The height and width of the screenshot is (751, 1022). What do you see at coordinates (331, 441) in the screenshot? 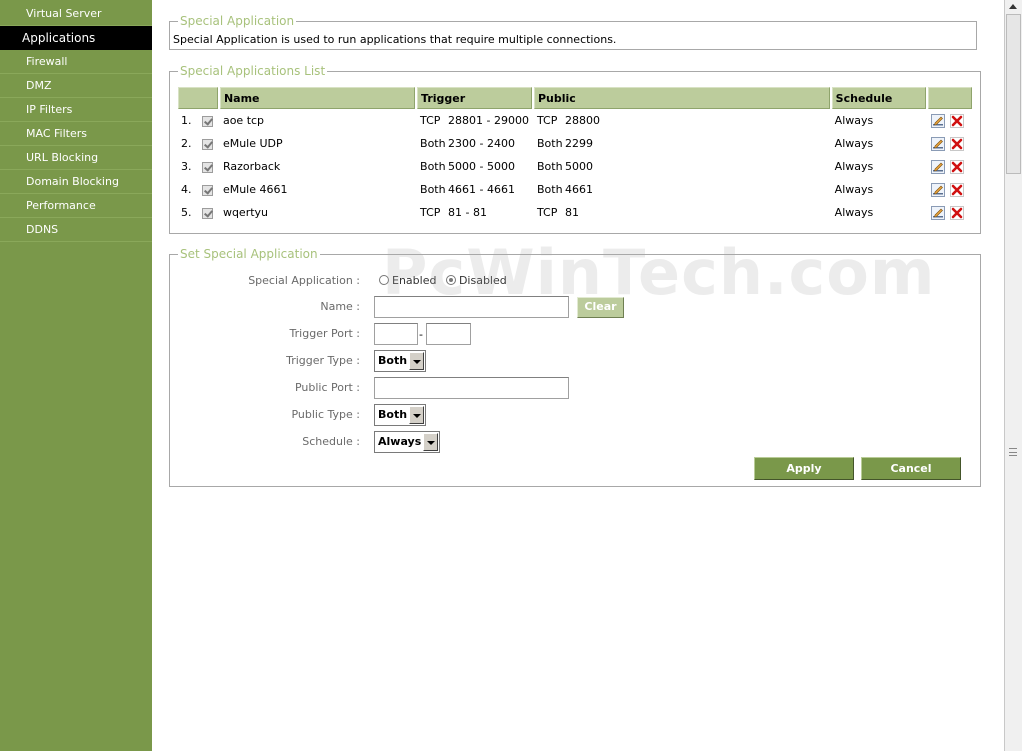
I see `schedule-label: Schedule :` at bounding box center [331, 441].